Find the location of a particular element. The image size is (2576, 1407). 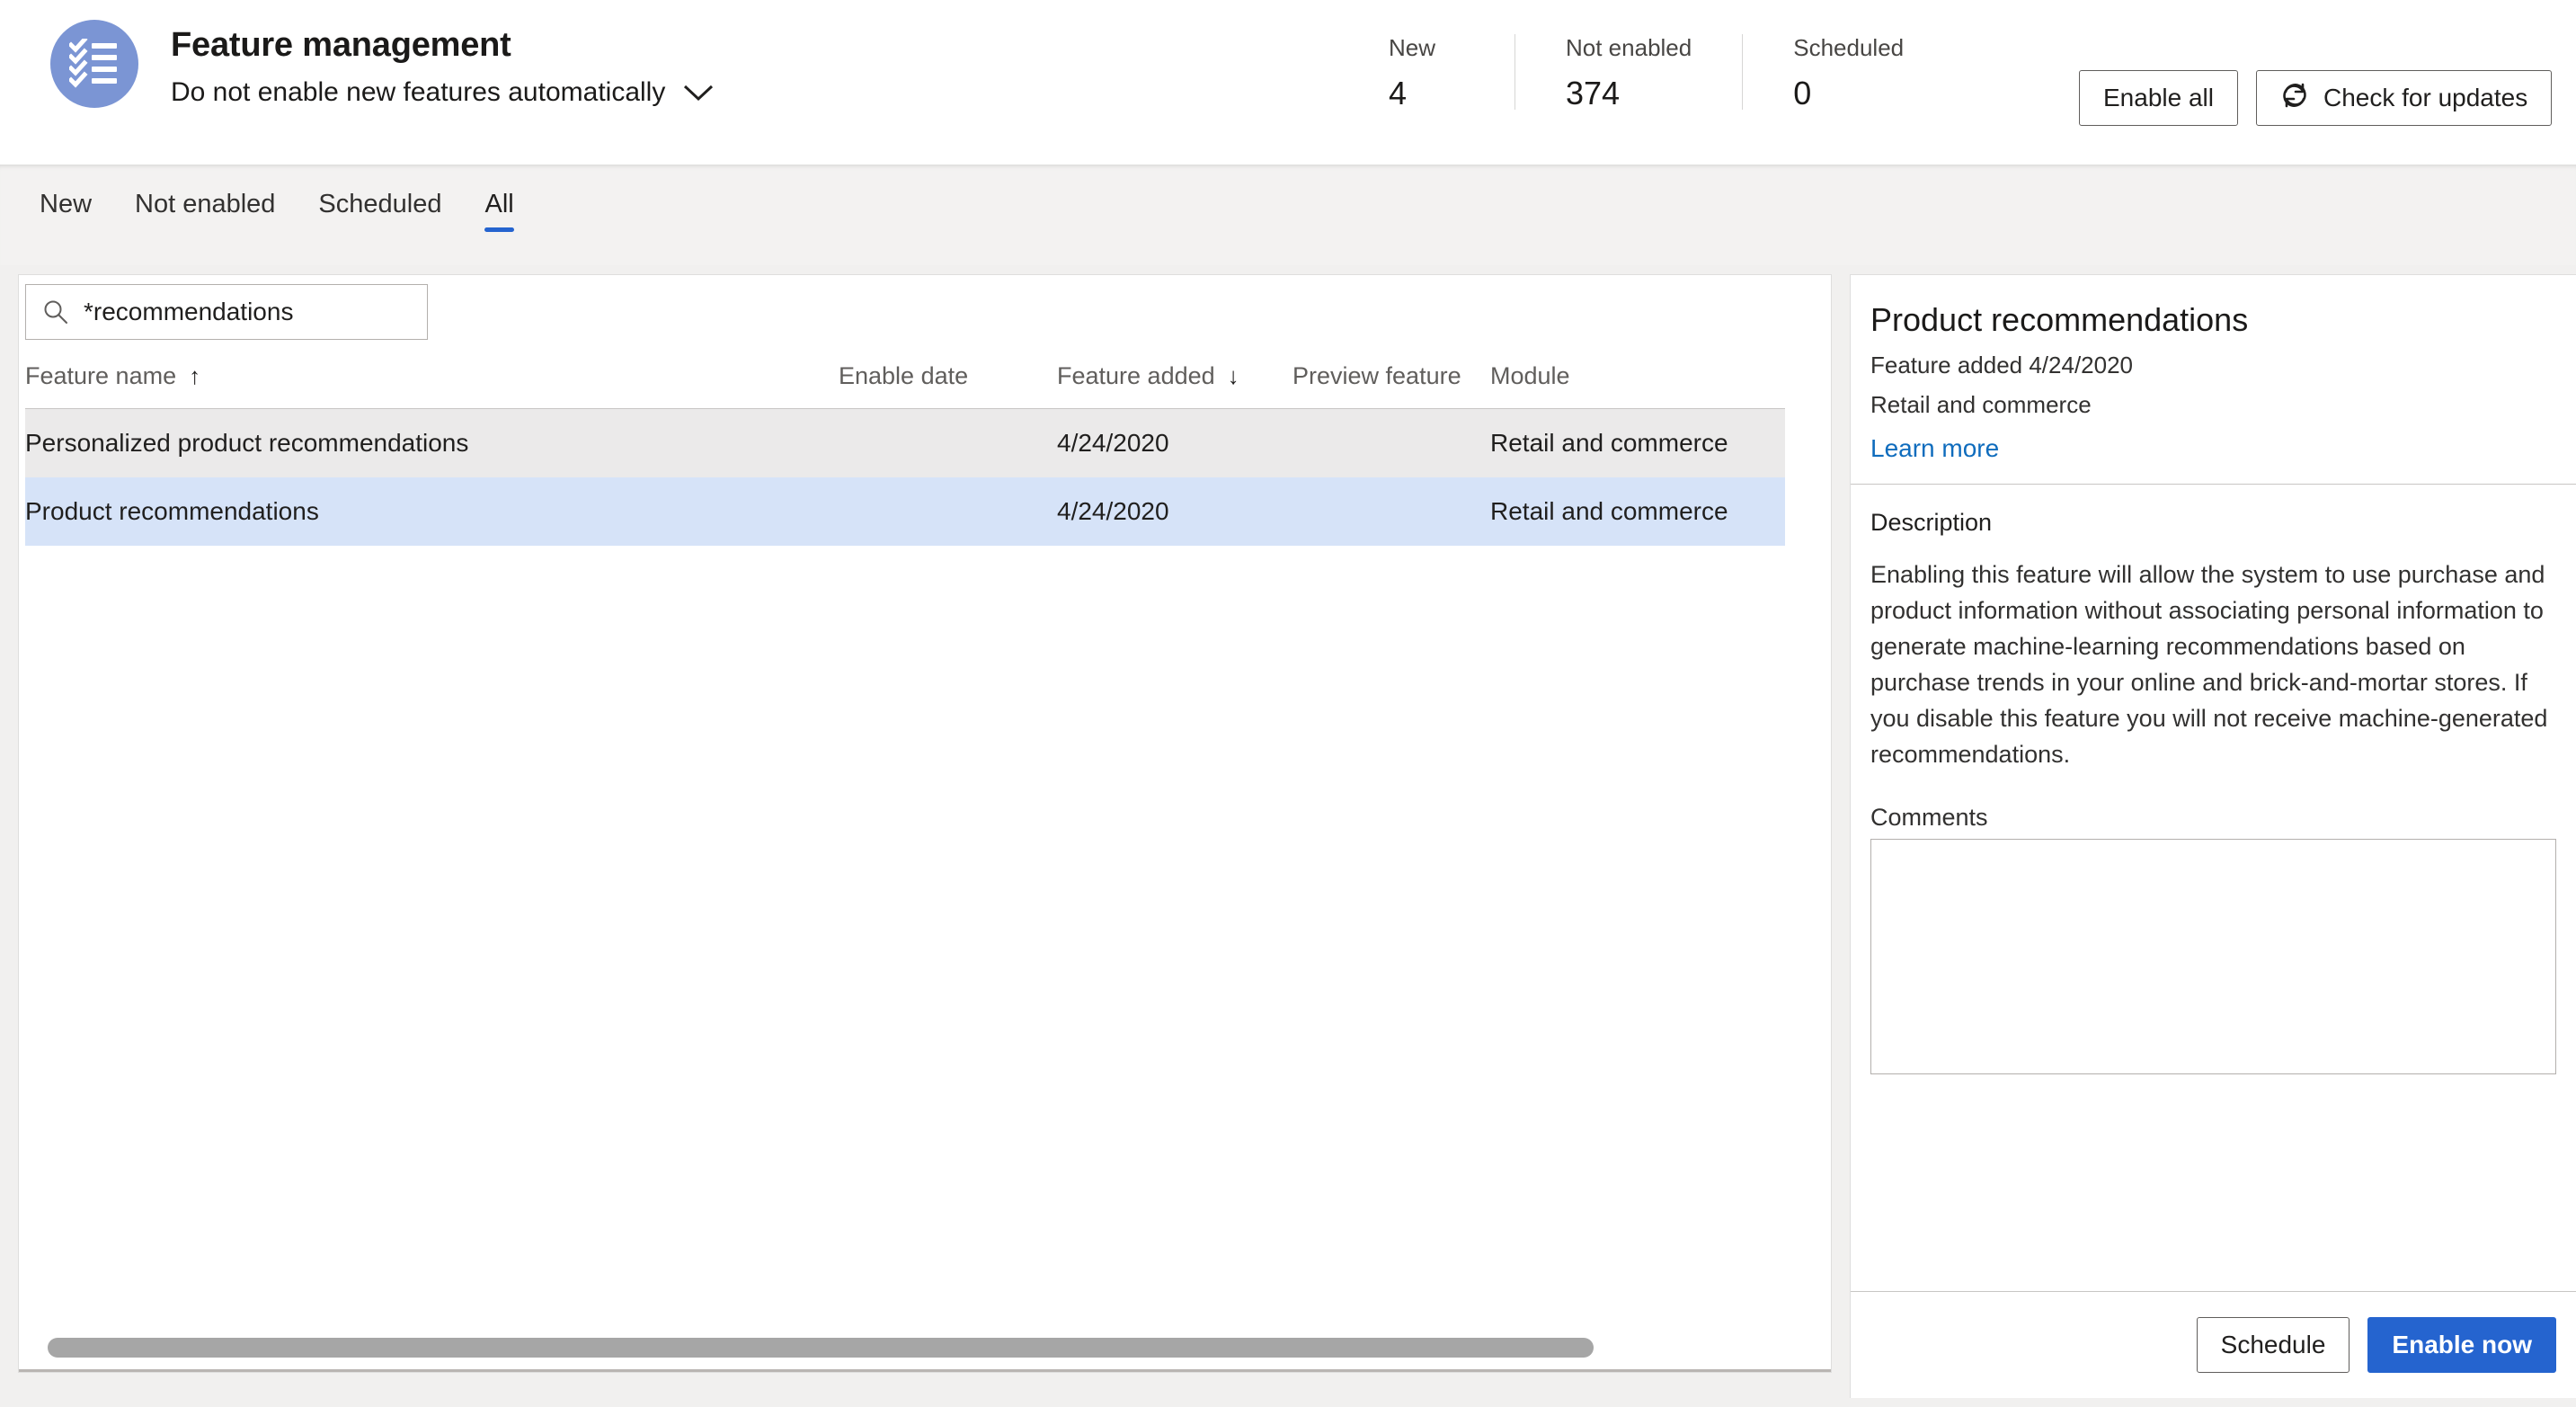

tab-all: All is located at coordinates (499, 209).